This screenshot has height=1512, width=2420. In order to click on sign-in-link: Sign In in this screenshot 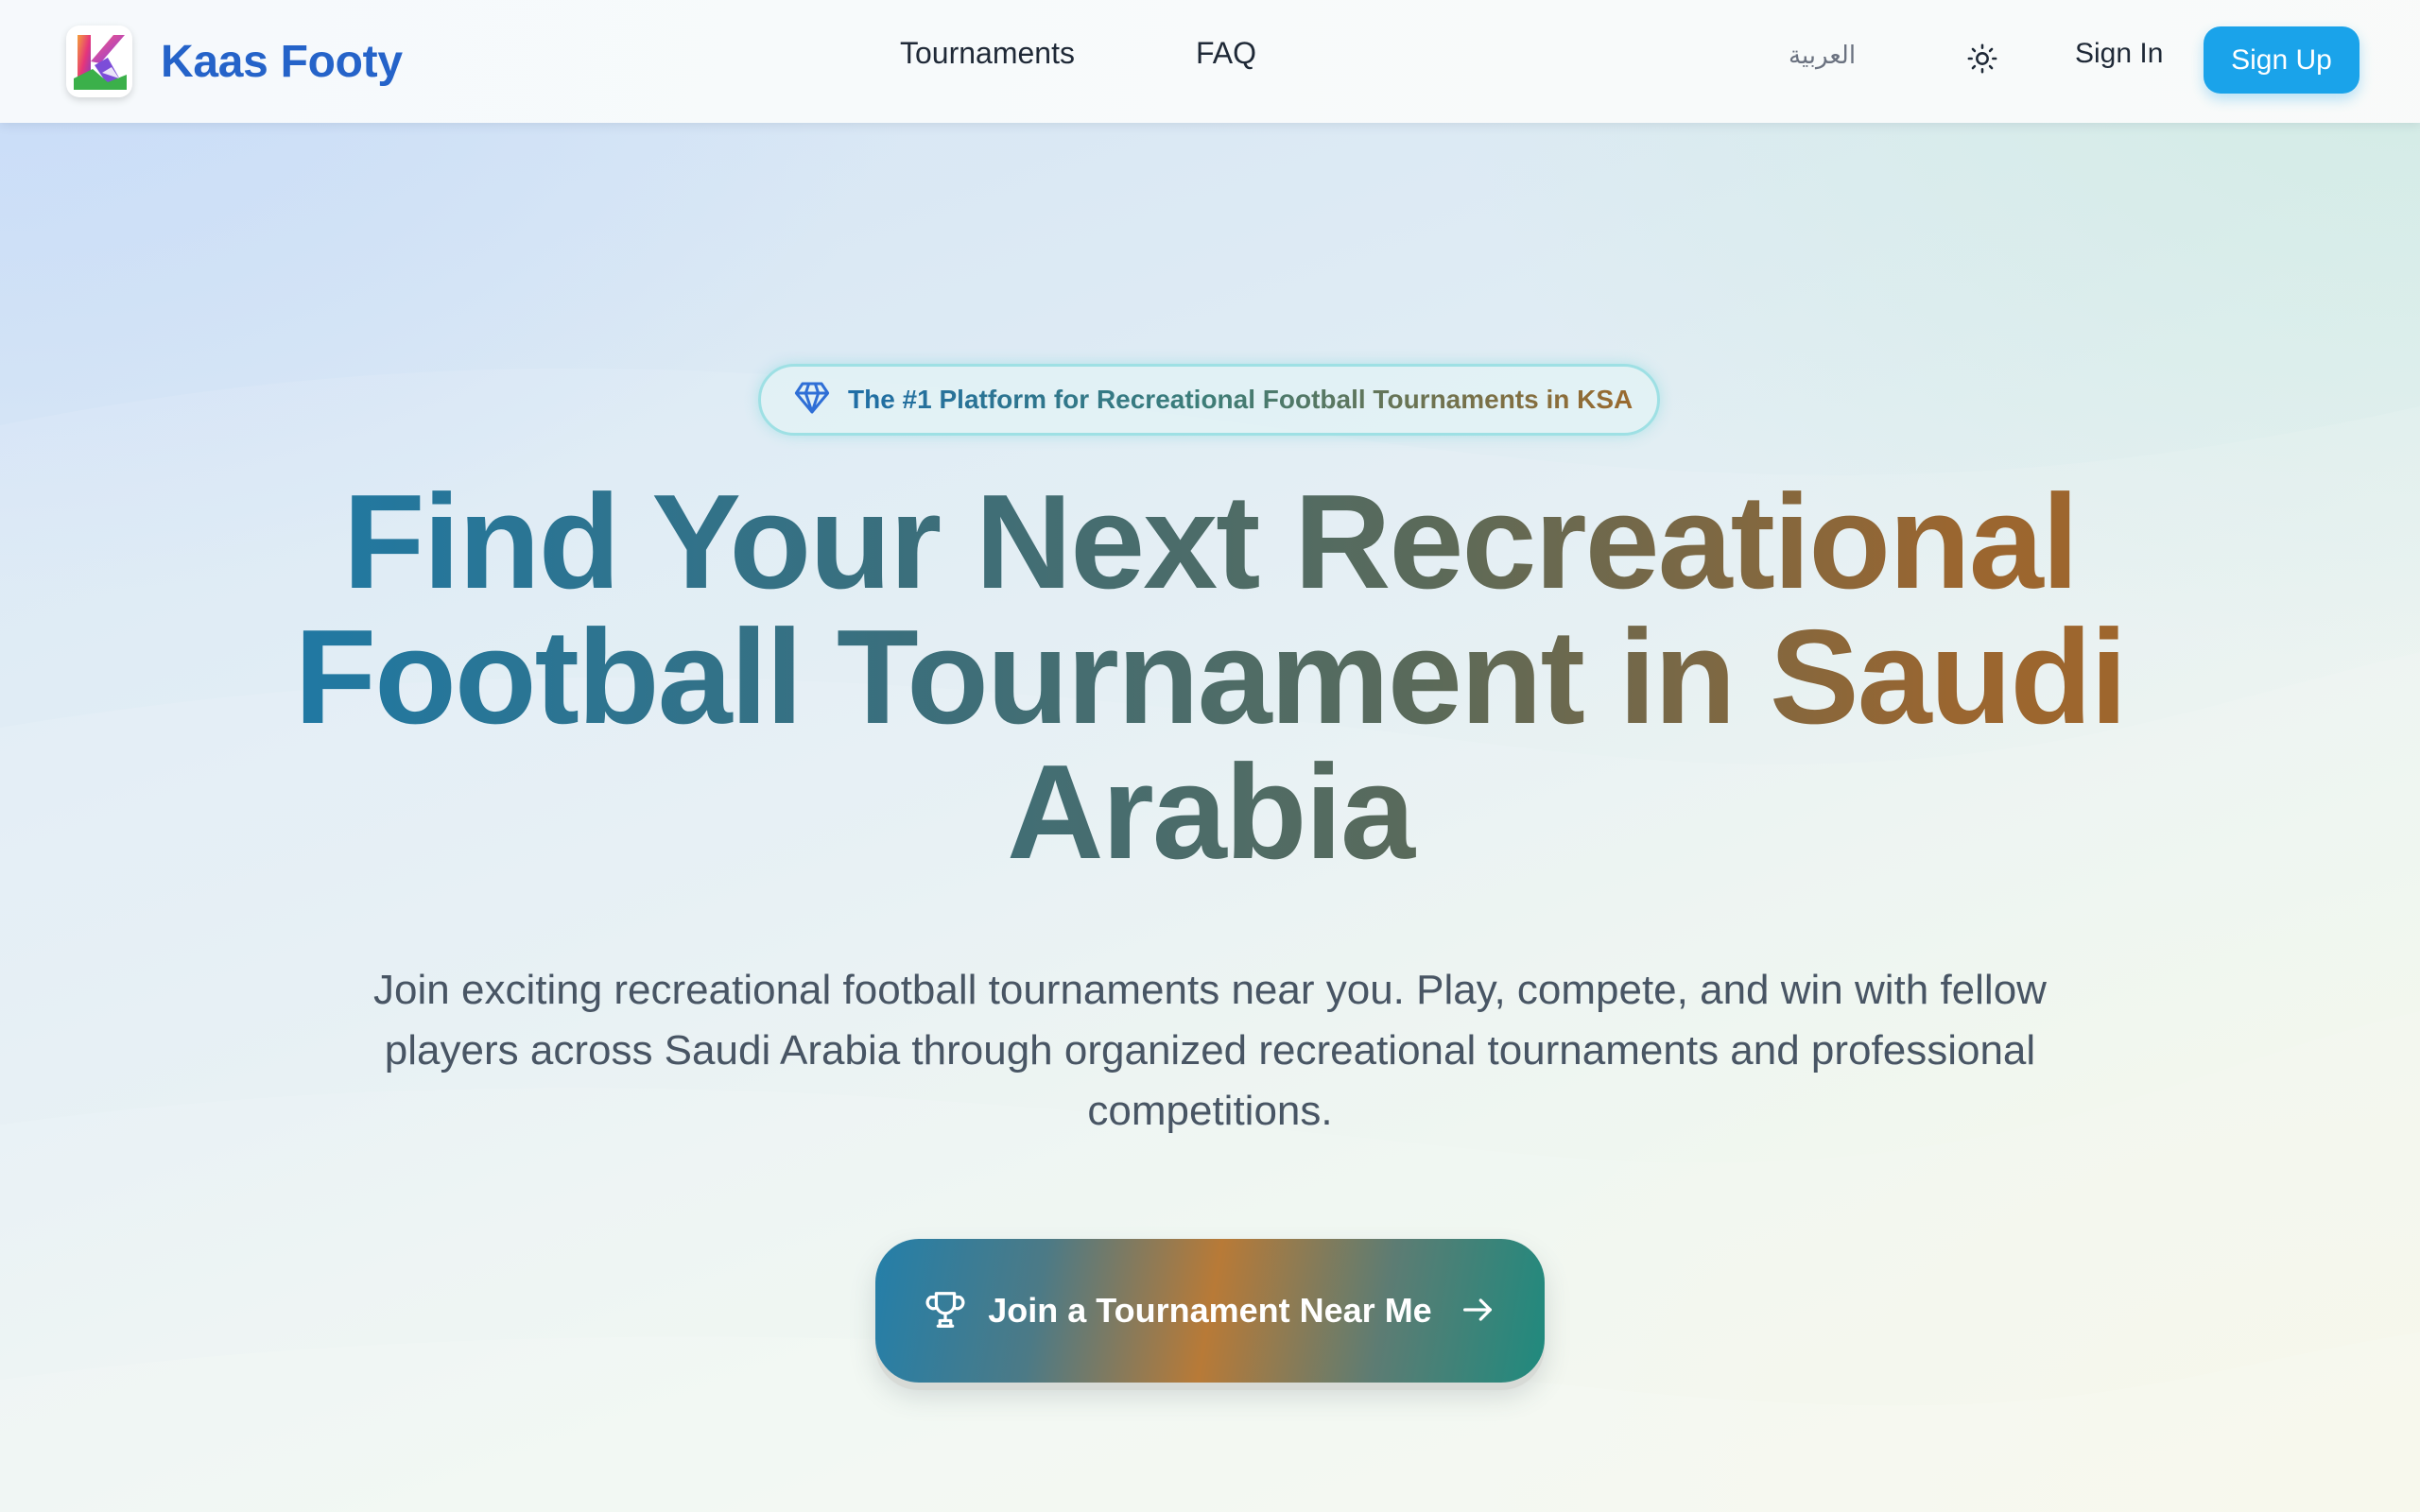, I will do `click(2119, 54)`.